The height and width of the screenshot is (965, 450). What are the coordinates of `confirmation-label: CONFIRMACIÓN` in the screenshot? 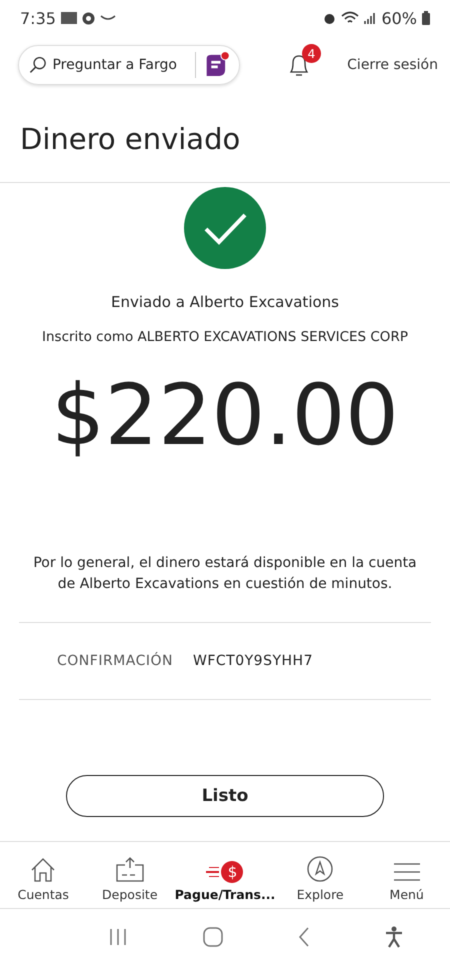 It's located at (115, 660).